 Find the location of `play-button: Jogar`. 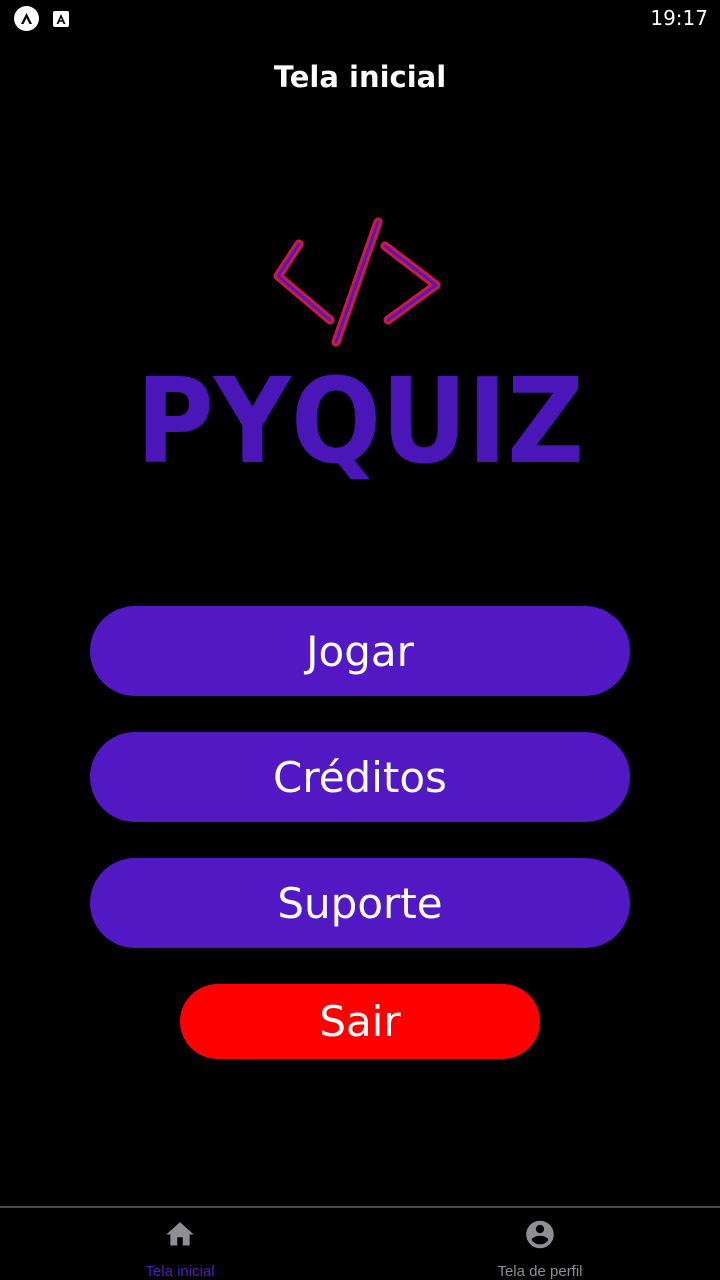

play-button: Jogar is located at coordinates (360, 651).